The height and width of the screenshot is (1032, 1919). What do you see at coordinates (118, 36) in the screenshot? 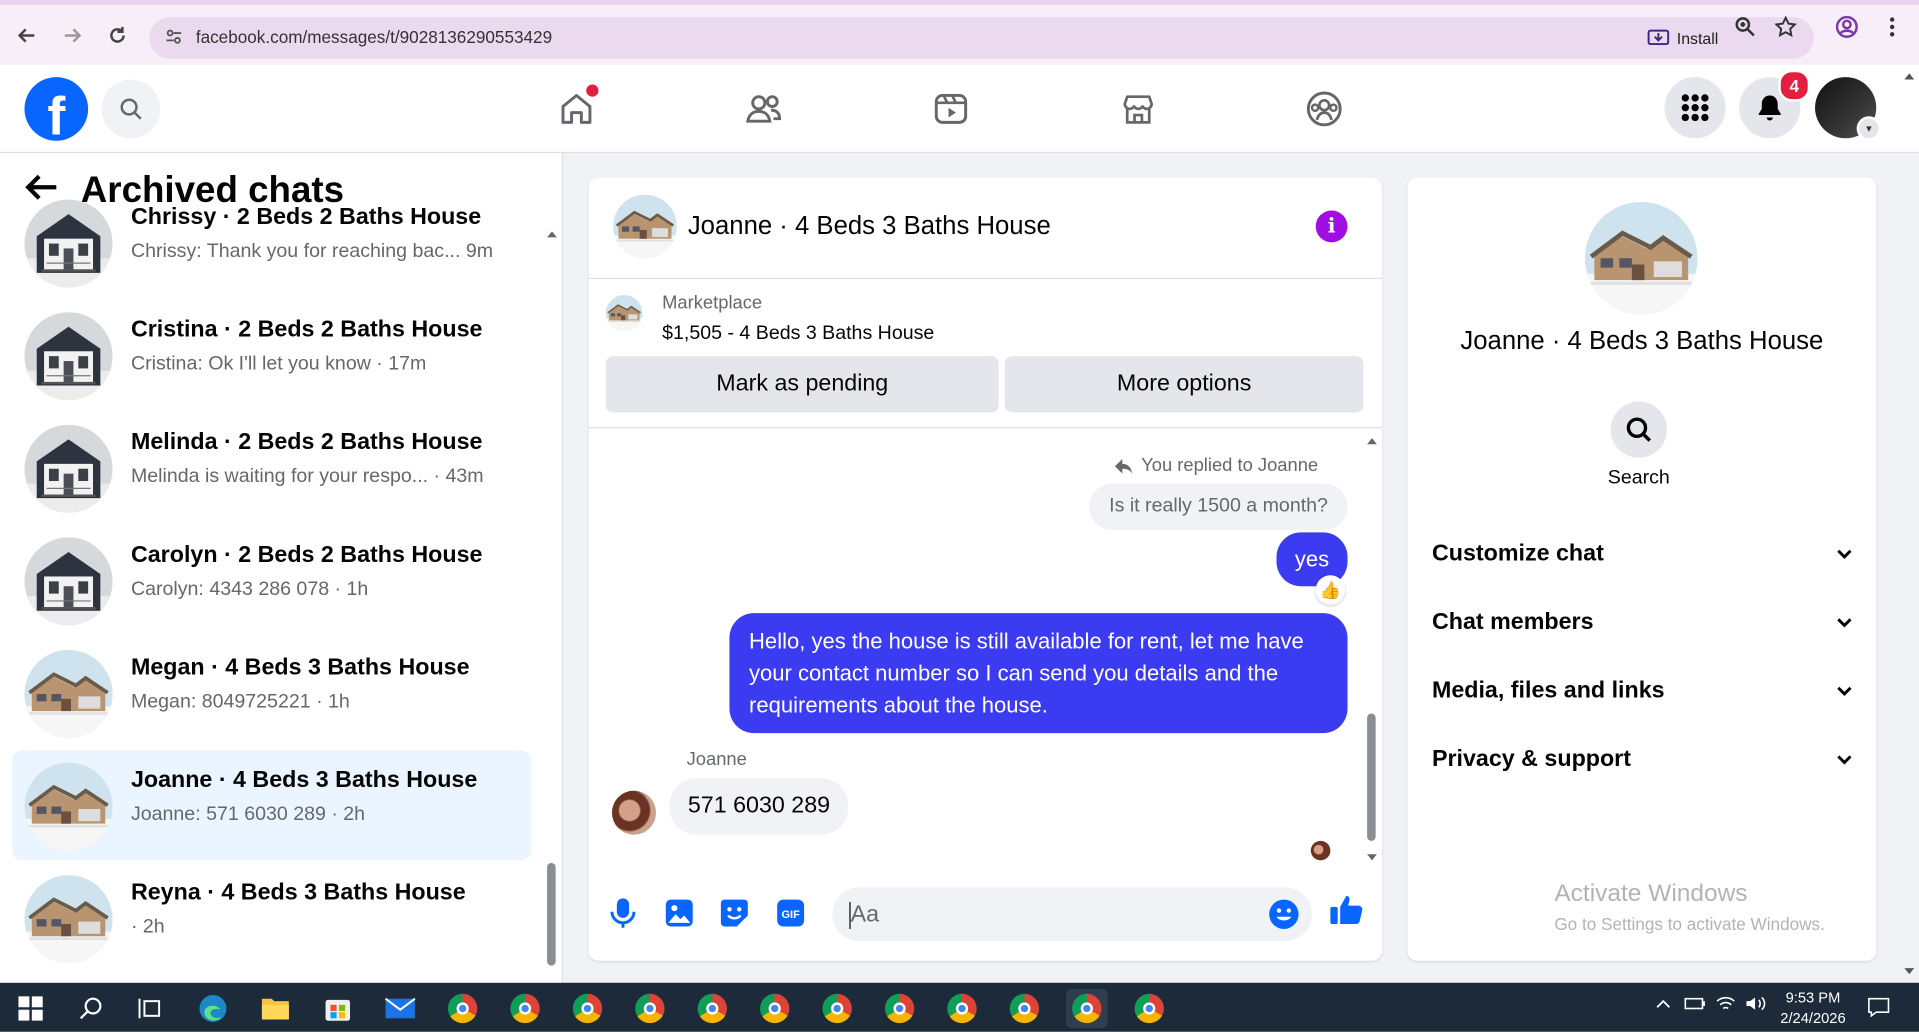
I see `reload-icon` at bounding box center [118, 36].